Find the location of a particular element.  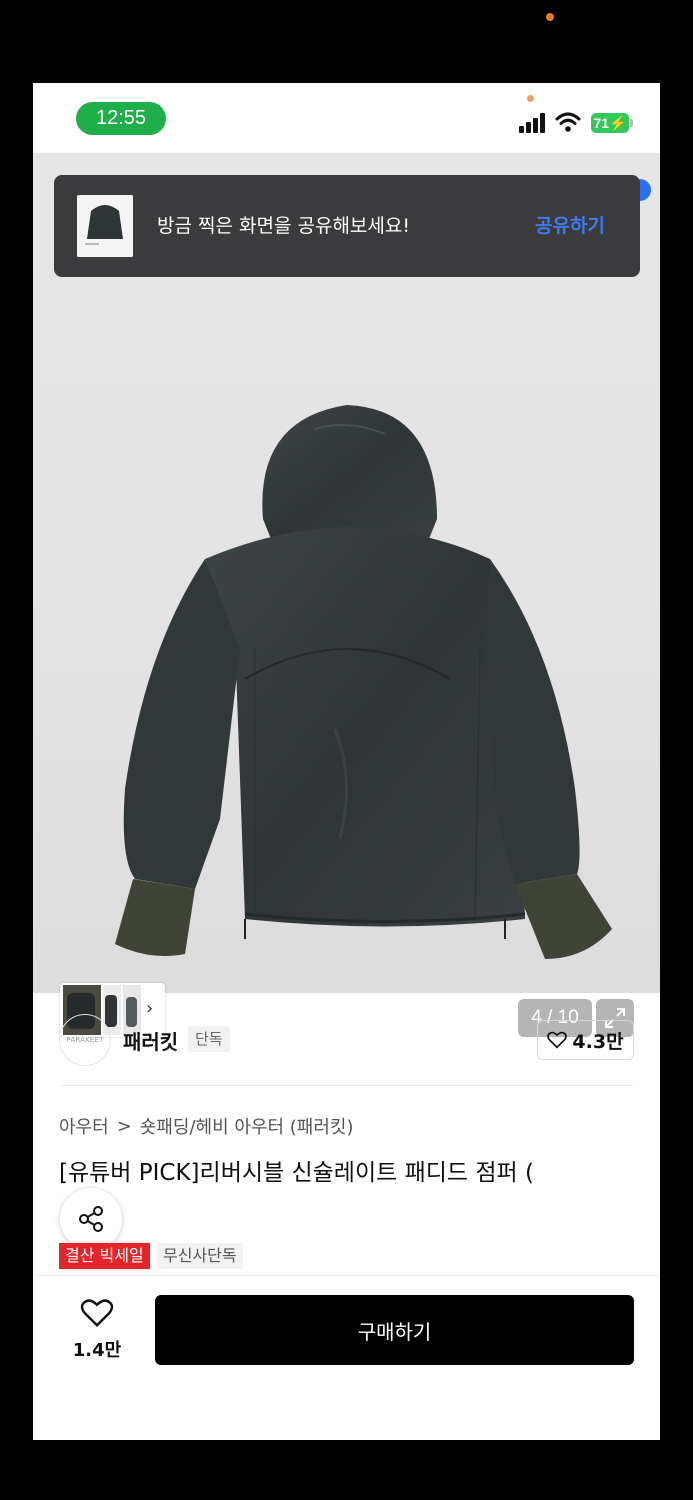

sale-badge: 결산 빅세일 is located at coordinates (104, 1256).